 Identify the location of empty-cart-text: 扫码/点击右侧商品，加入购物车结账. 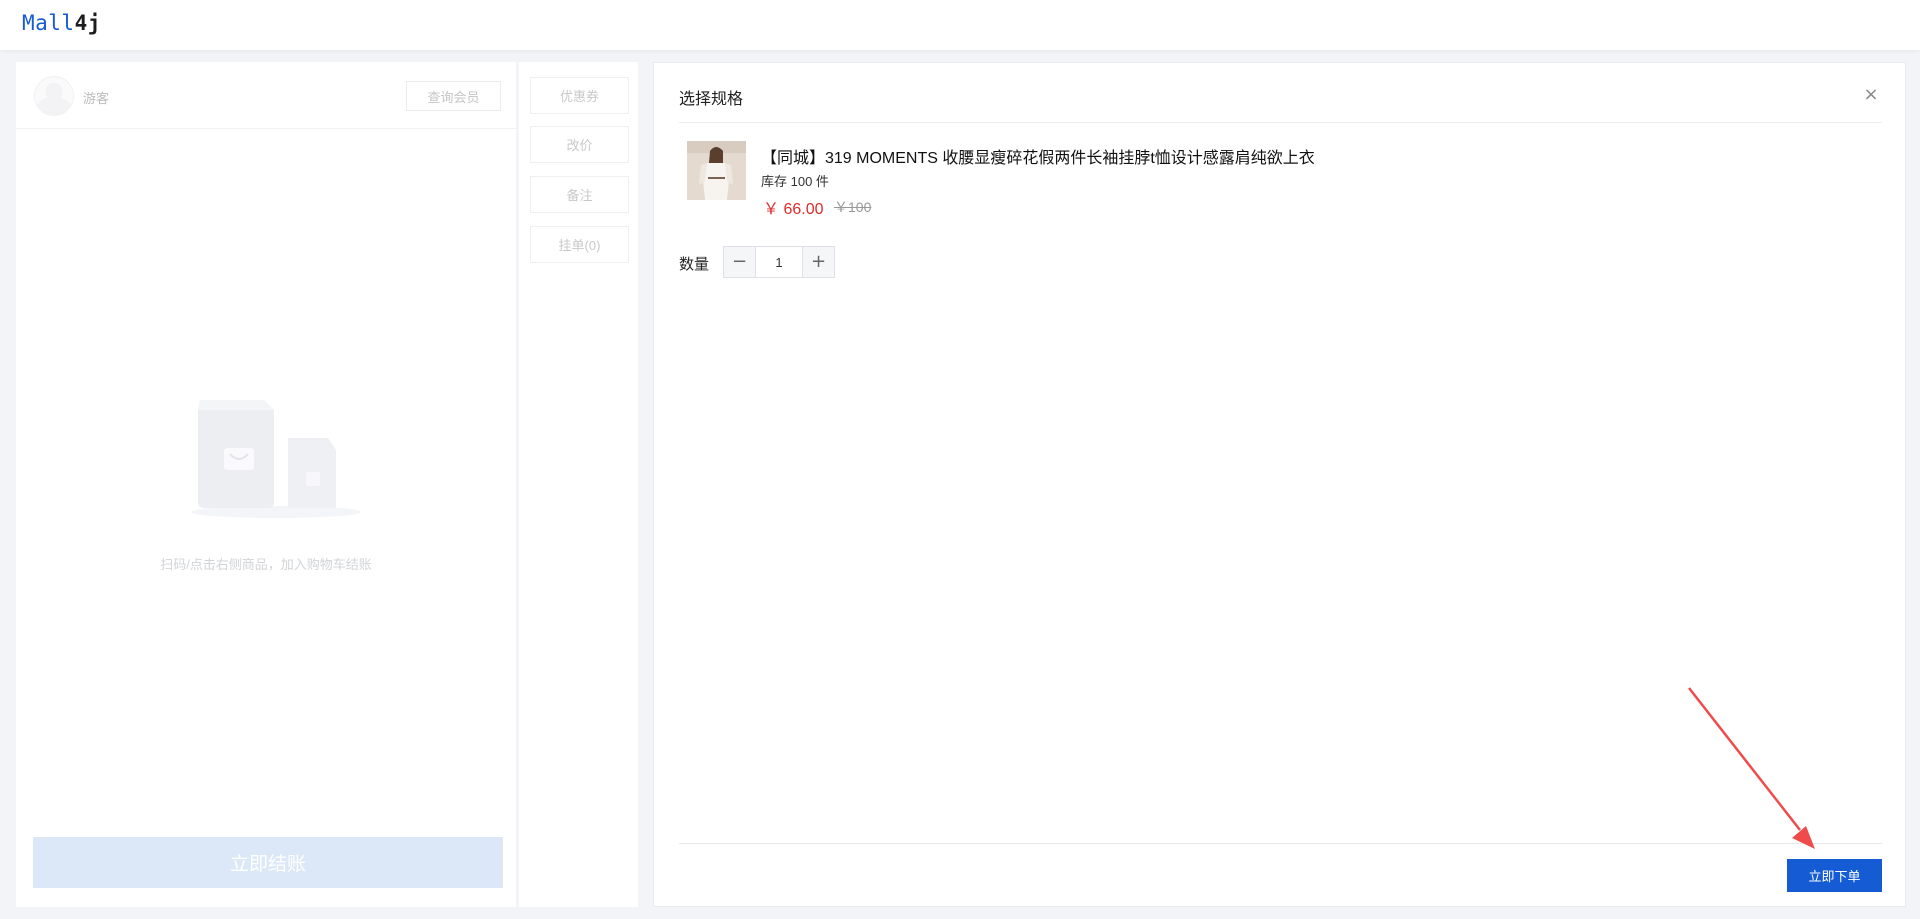
(266, 564).